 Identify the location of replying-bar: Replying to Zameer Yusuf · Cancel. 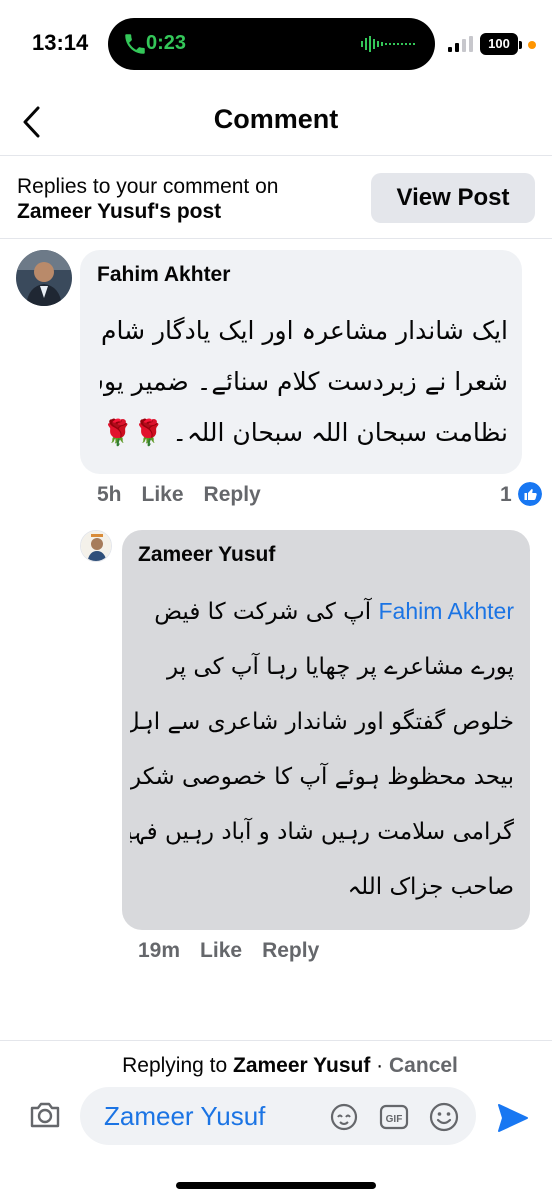
(276, 1064).